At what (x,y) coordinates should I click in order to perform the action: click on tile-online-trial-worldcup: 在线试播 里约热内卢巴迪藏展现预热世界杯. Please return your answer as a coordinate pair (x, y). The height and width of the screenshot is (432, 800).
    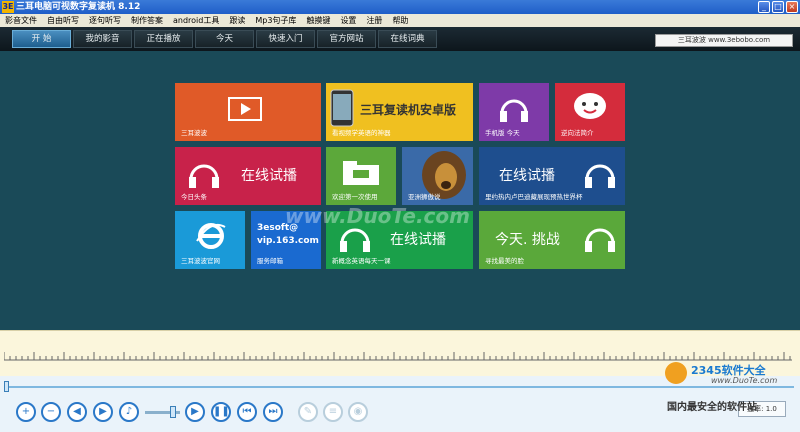
    Looking at the image, I should click on (552, 176).